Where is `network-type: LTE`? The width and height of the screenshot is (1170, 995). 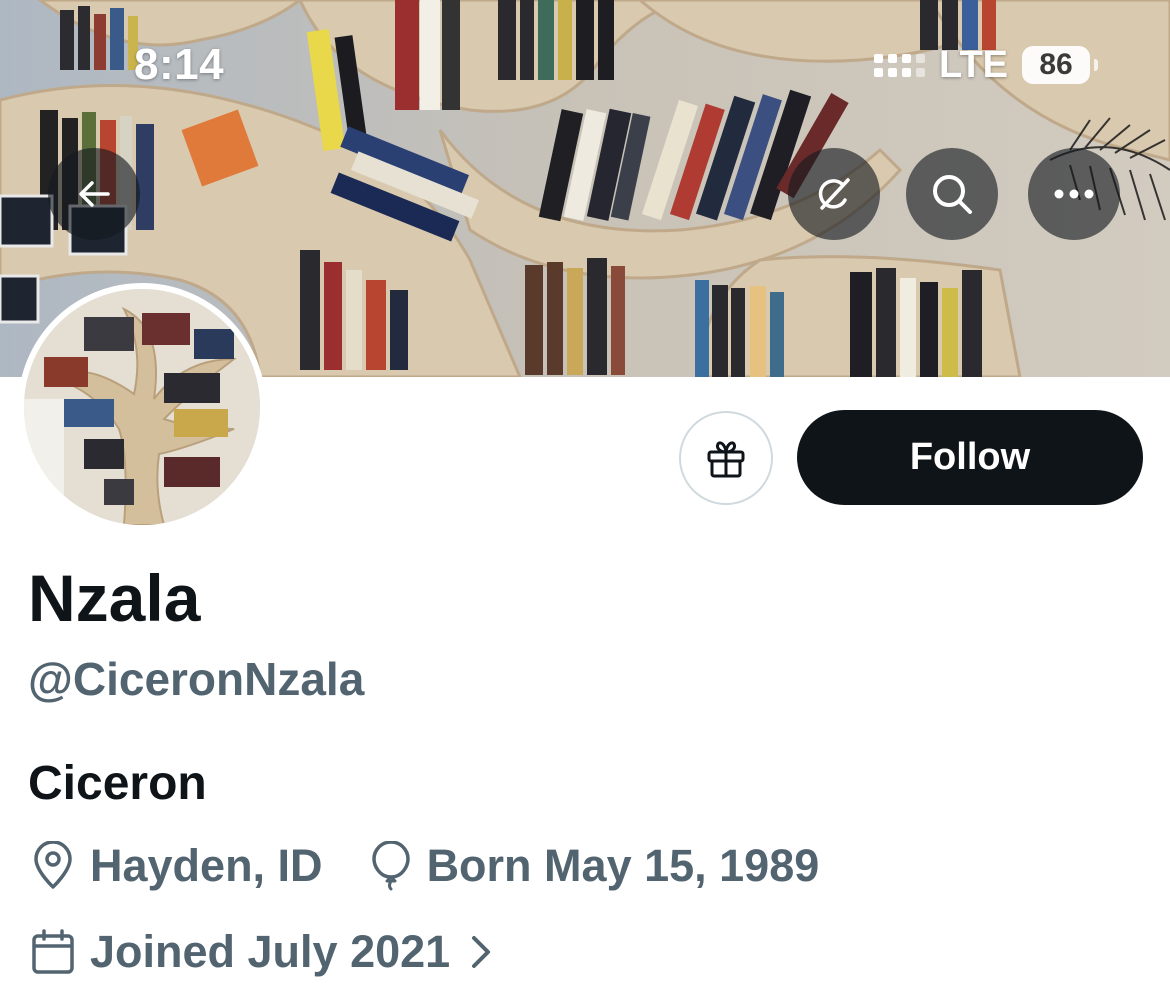 network-type: LTE is located at coordinates (973, 64).